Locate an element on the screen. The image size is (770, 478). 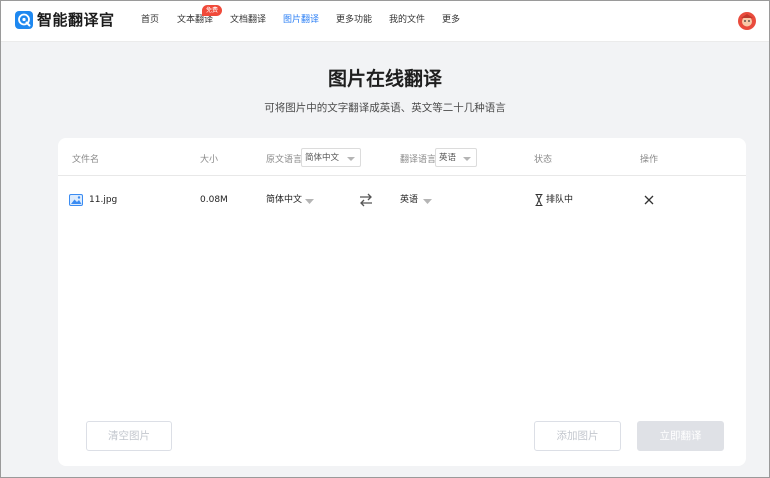
row-target-lang-select: 英语 is located at coordinates (409, 200).